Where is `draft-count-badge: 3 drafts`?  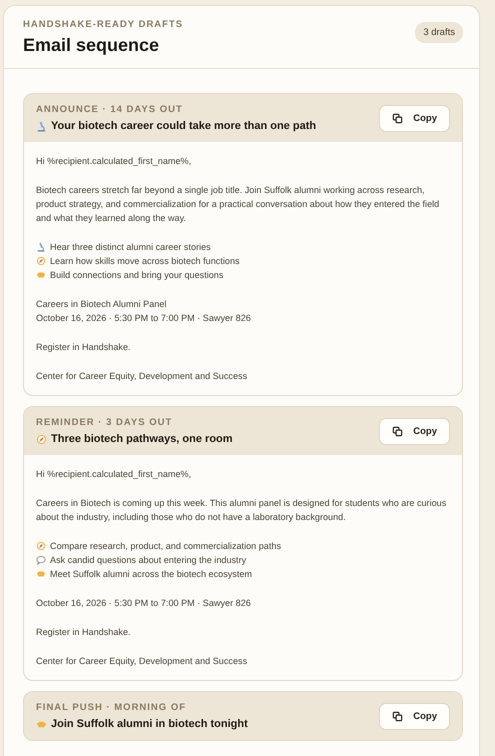
draft-count-badge: 3 drafts is located at coordinates (439, 32).